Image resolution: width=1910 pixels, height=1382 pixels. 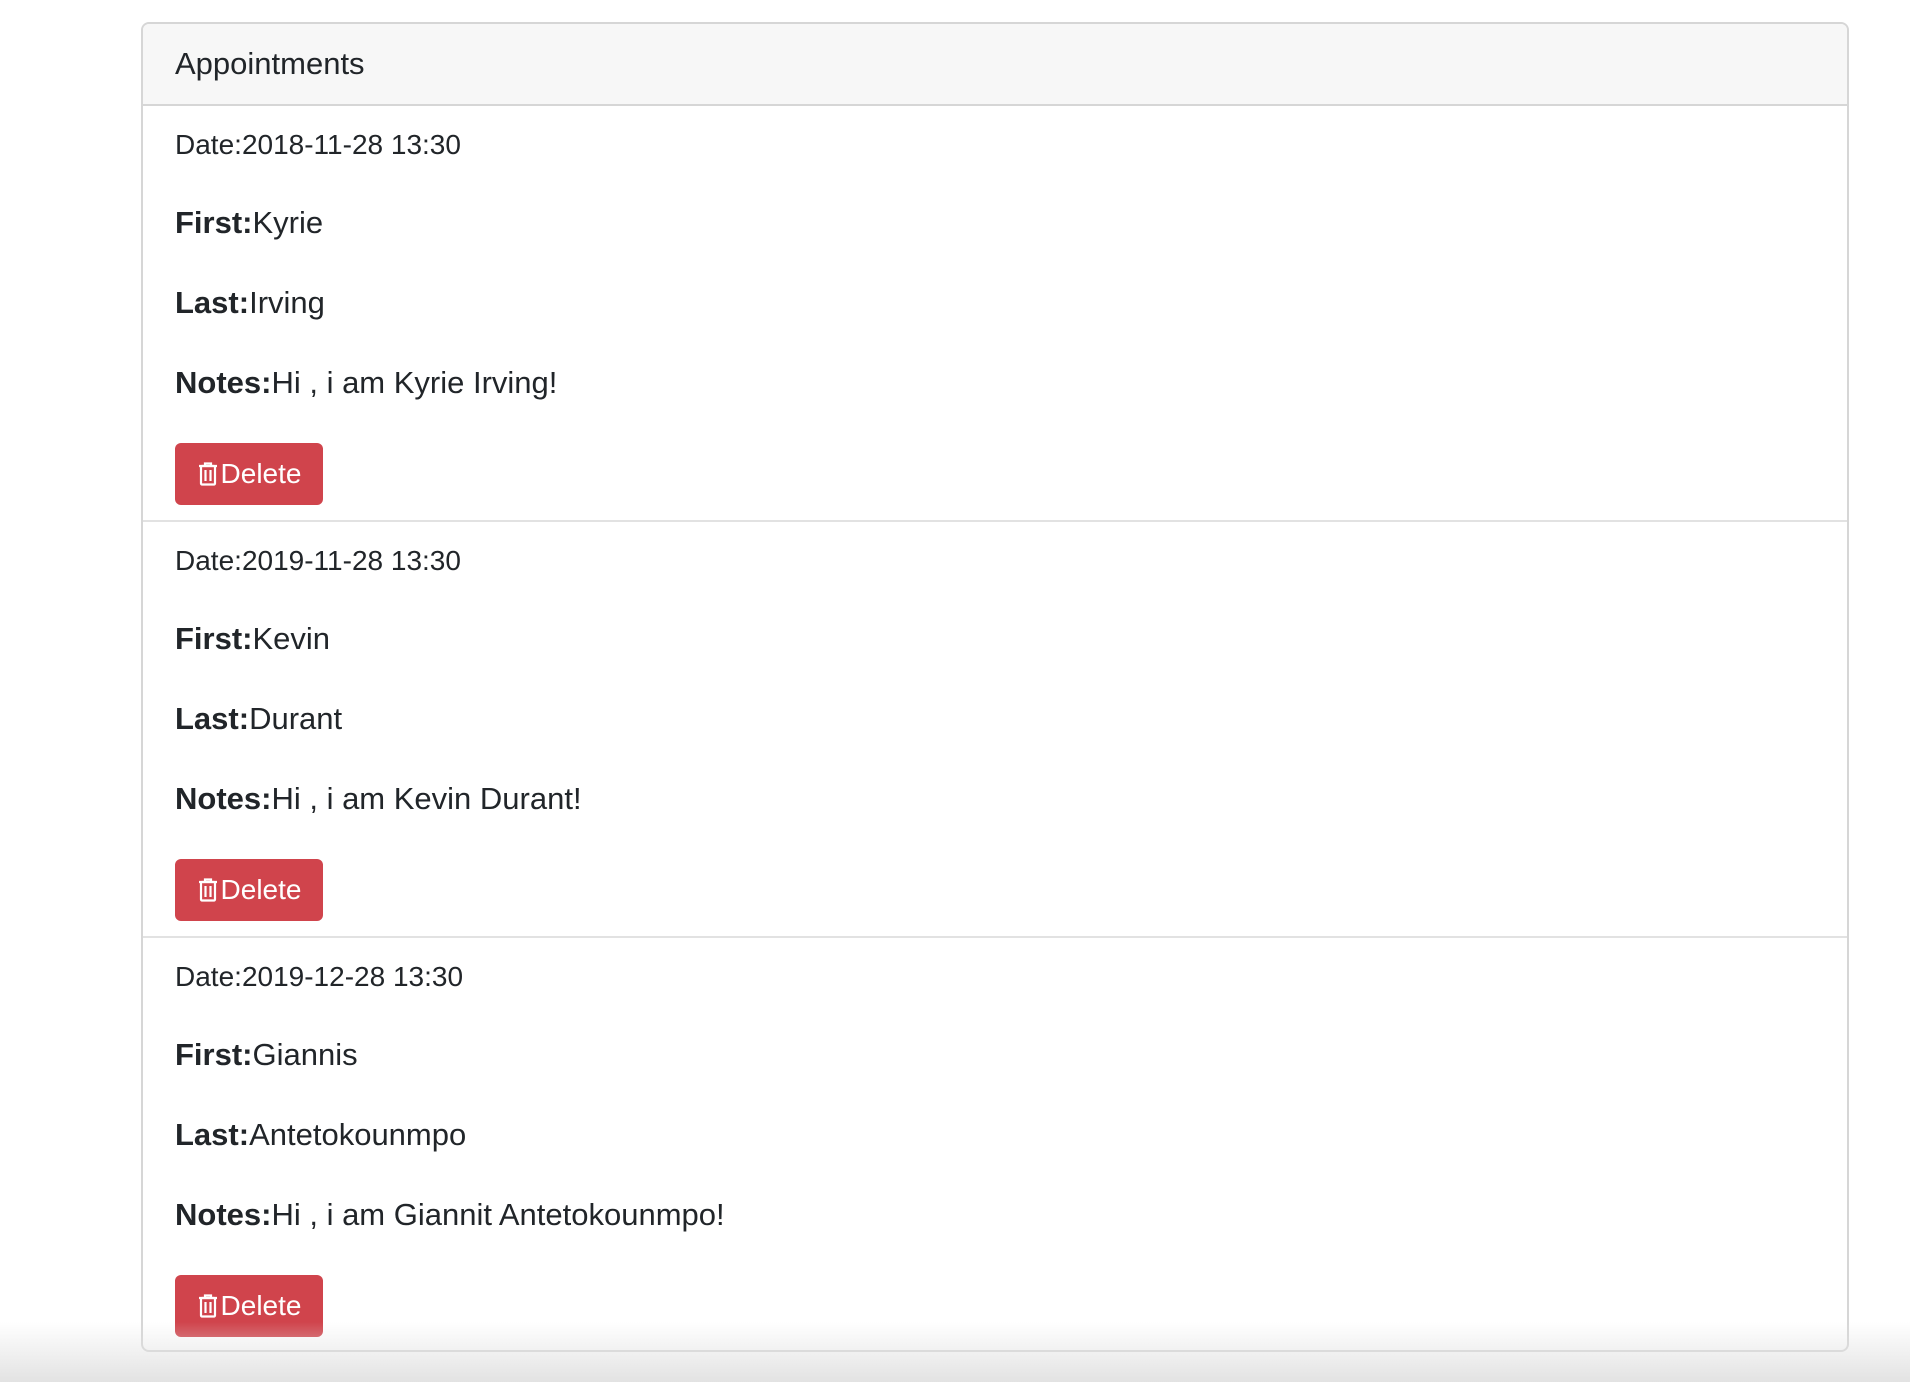 I want to click on notes-value: Hi , i am Giannit Antetokounmpo!, so click(x=498, y=1214).